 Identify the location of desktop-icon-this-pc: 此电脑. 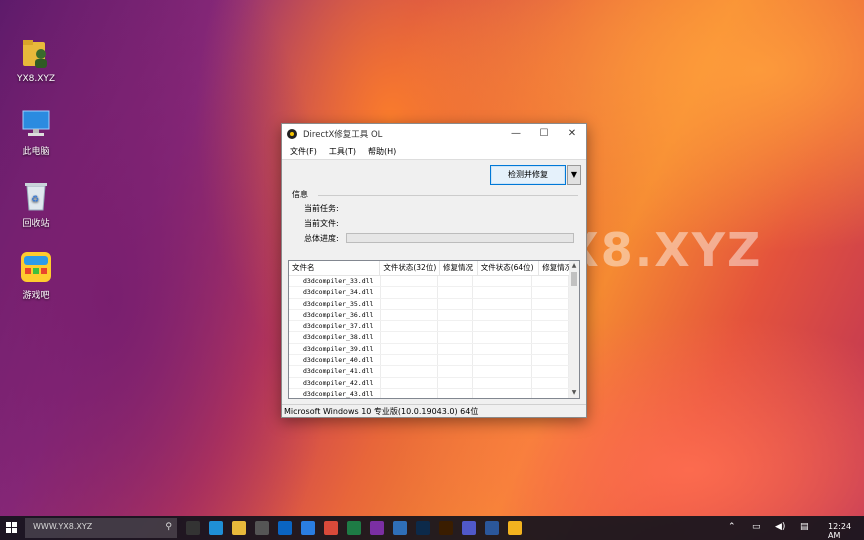
(36, 131).